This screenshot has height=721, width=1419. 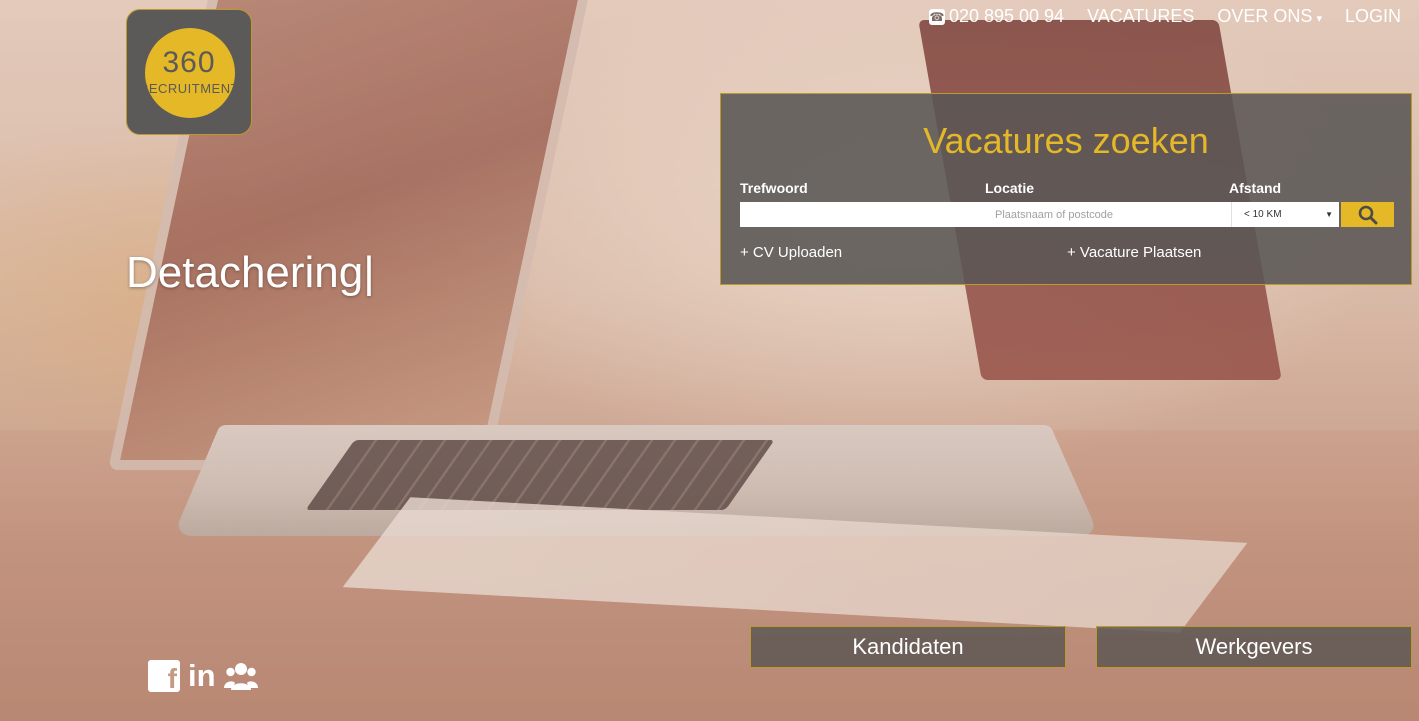 I want to click on group-icon, so click(x=240, y=676).